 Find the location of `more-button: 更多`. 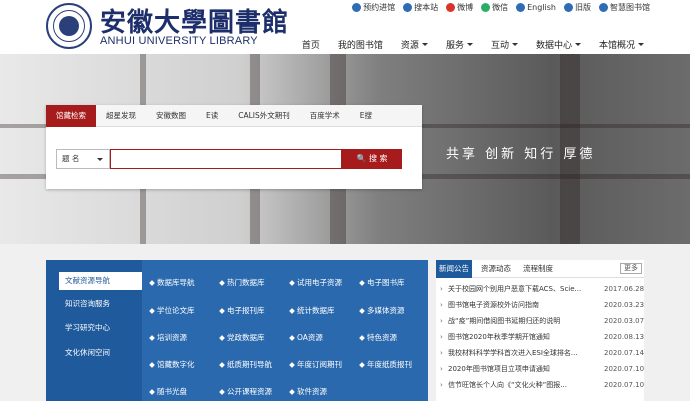

more-button: 更多 is located at coordinates (631, 268).